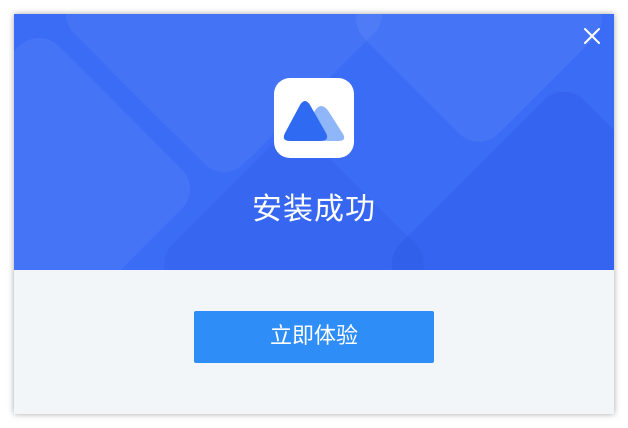 The height and width of the screenshot is (428, 628). I want to click on app-logo, so click(314, 118).